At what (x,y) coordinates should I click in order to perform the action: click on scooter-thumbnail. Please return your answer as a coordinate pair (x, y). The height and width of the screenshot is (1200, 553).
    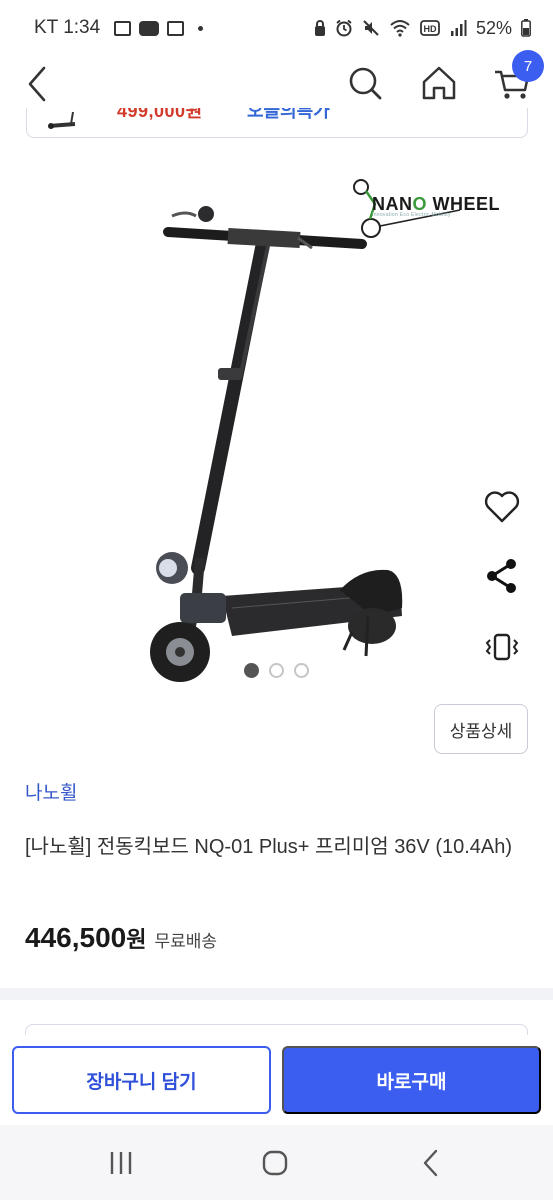
    Looking at the image, I should click on (62, 120).